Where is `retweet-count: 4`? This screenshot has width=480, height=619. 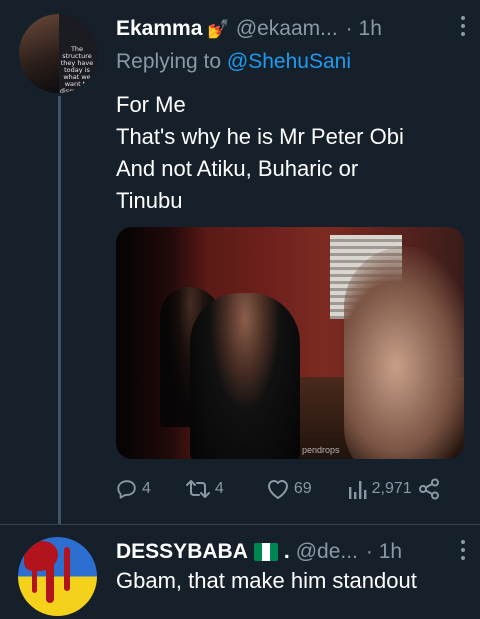 retweet-count: 4 is located at coordinates (219, 488).